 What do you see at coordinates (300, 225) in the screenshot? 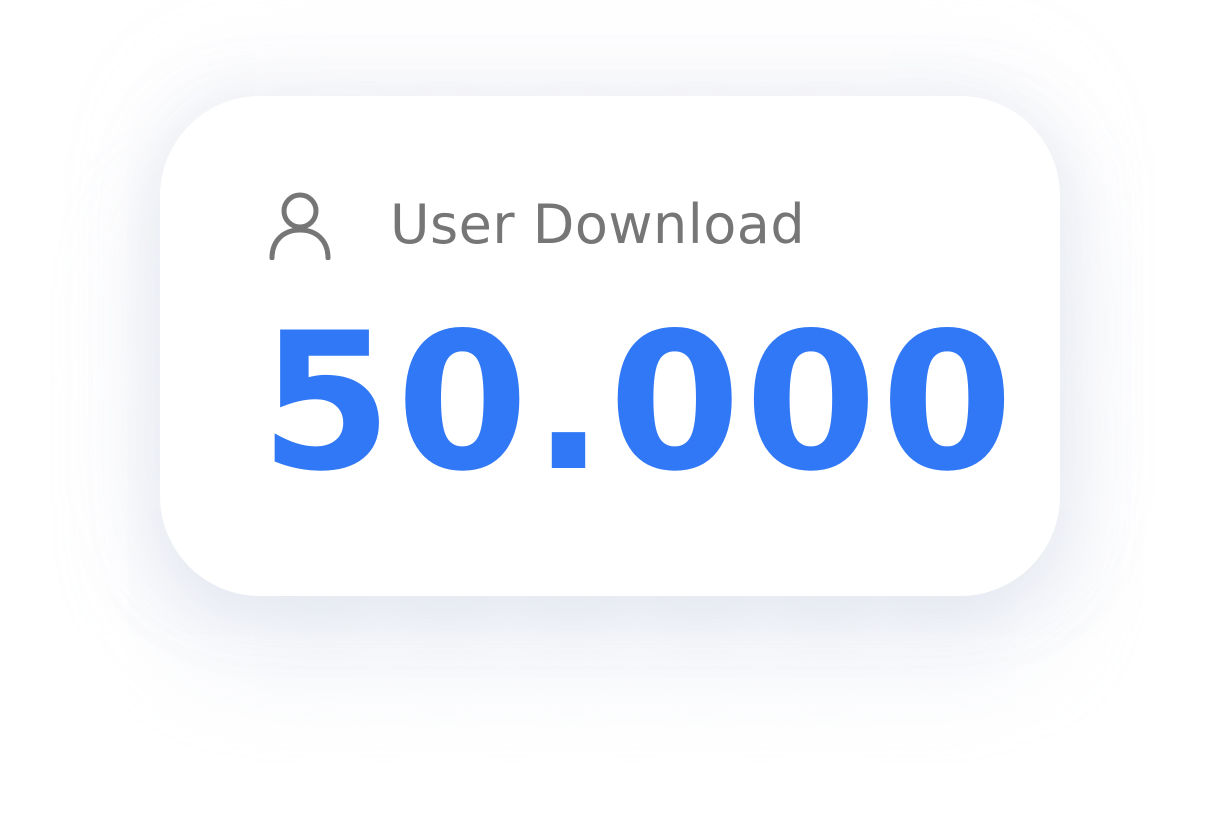
I see `user-icon` at bounding box center [300, 225].